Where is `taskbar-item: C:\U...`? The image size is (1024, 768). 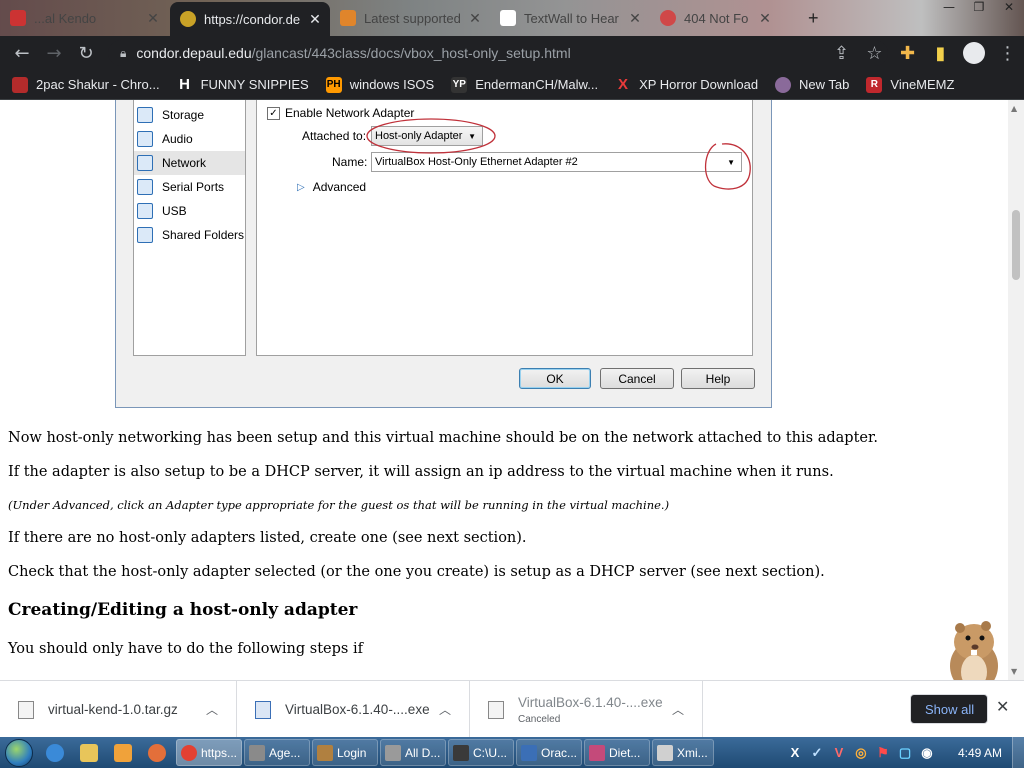 taskbar-item: C:\U... is located at coordinates (481, 752).